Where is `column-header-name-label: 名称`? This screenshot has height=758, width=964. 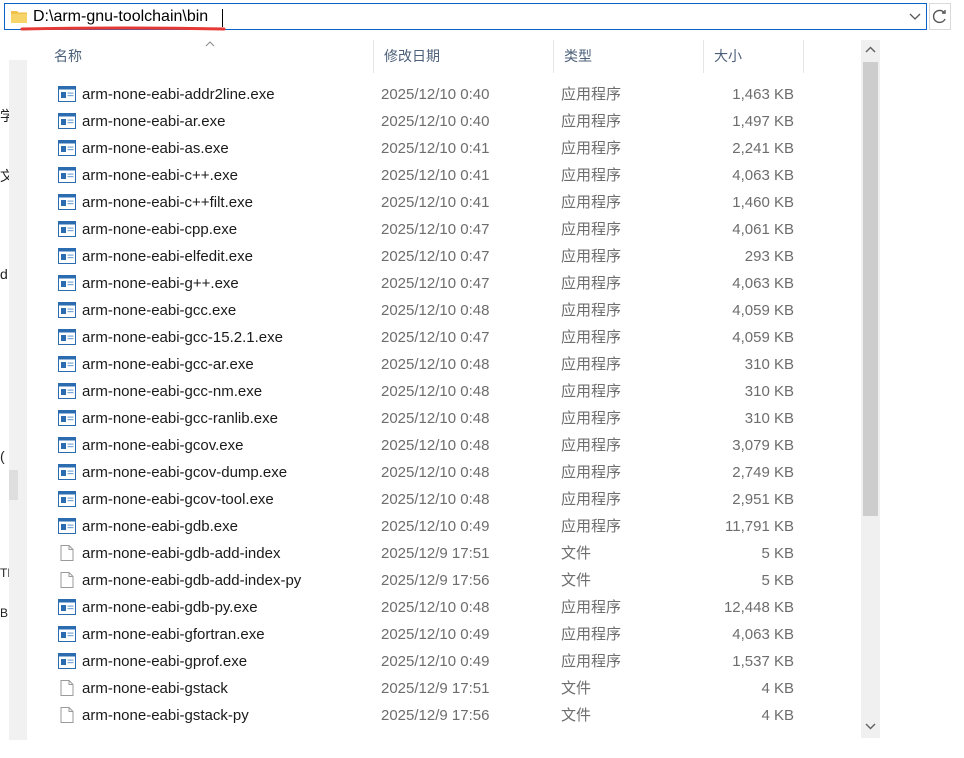
column-header-name-label: 名称 is located at coordinates (68, 56).